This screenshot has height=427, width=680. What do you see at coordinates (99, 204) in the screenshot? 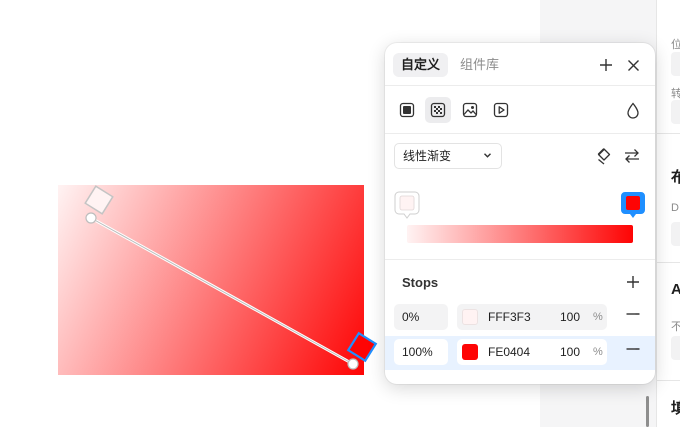
I see `gradient-start-handle` at bounding box center [99, 204].